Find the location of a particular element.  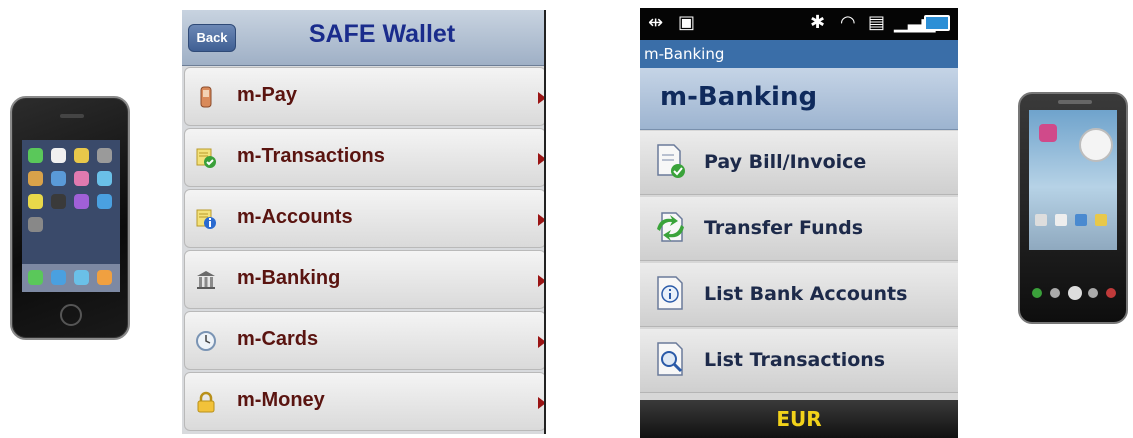

screen-header: m-Banking is located at coordinates (799, 99).